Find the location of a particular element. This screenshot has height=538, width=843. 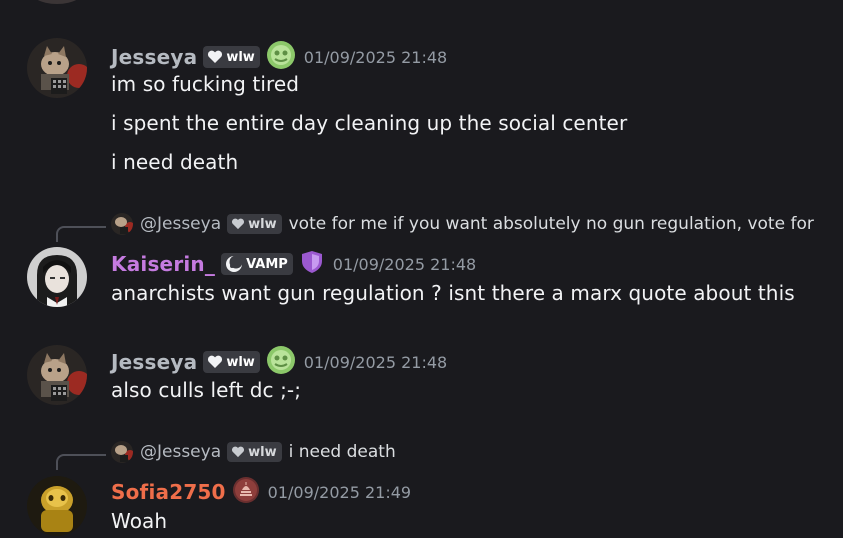

server-tag: VAMP is located at coordinates (257, 264).